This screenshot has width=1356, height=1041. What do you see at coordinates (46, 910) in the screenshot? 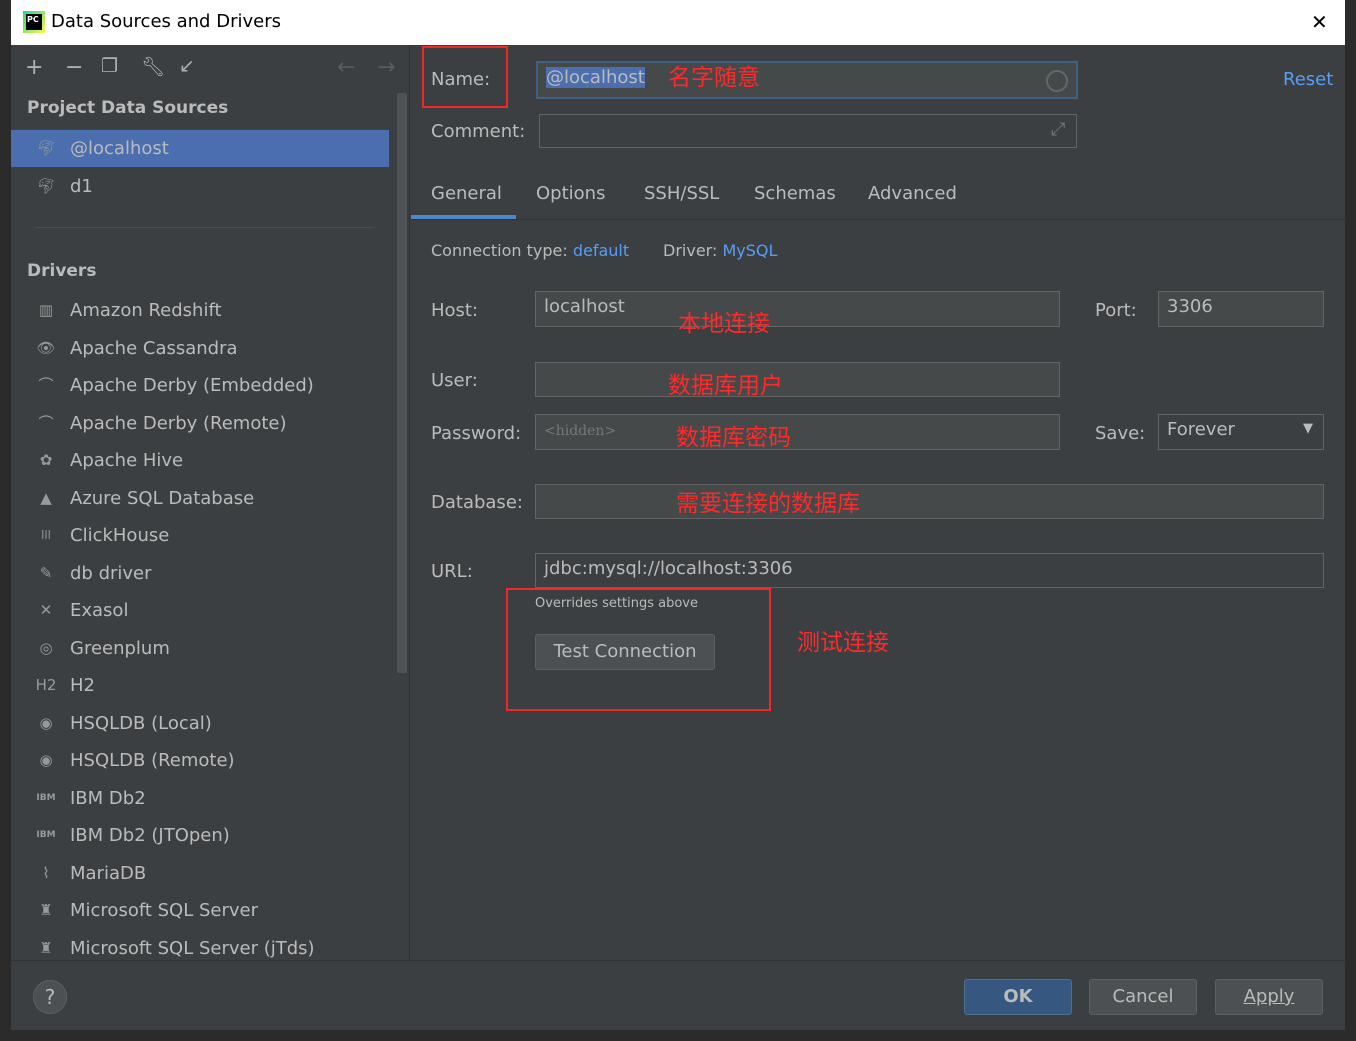
I see `driver-icon: ♜` at bounding box center [46, 910].